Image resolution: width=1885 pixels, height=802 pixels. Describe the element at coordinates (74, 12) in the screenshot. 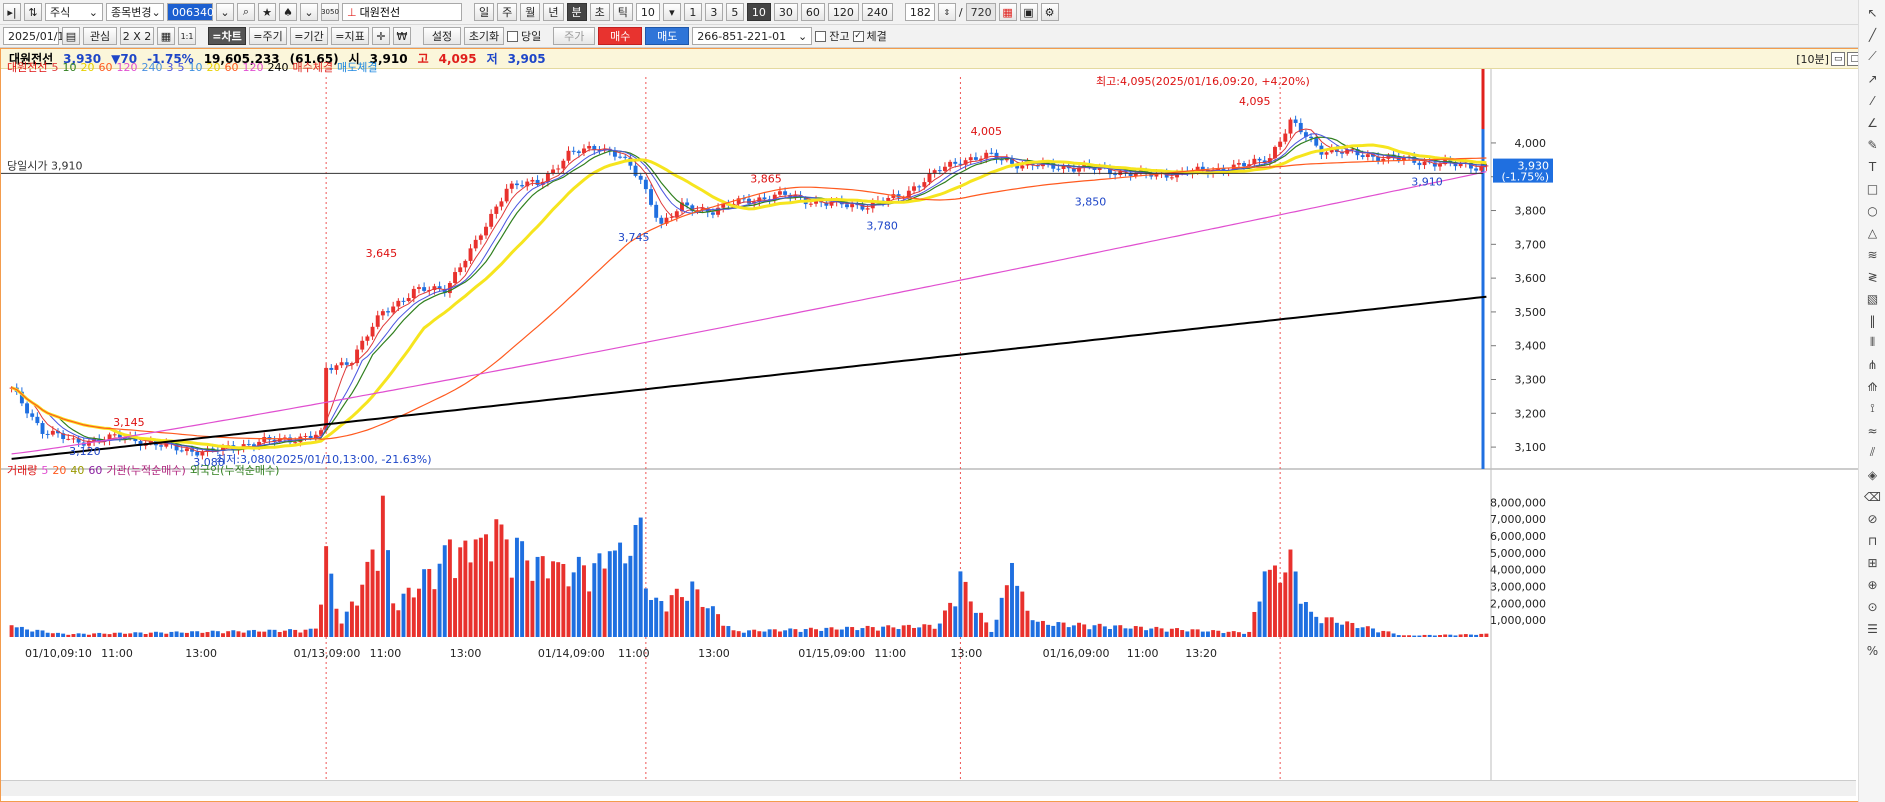

I see `market-type-select: 주식 ⌄` at that location.